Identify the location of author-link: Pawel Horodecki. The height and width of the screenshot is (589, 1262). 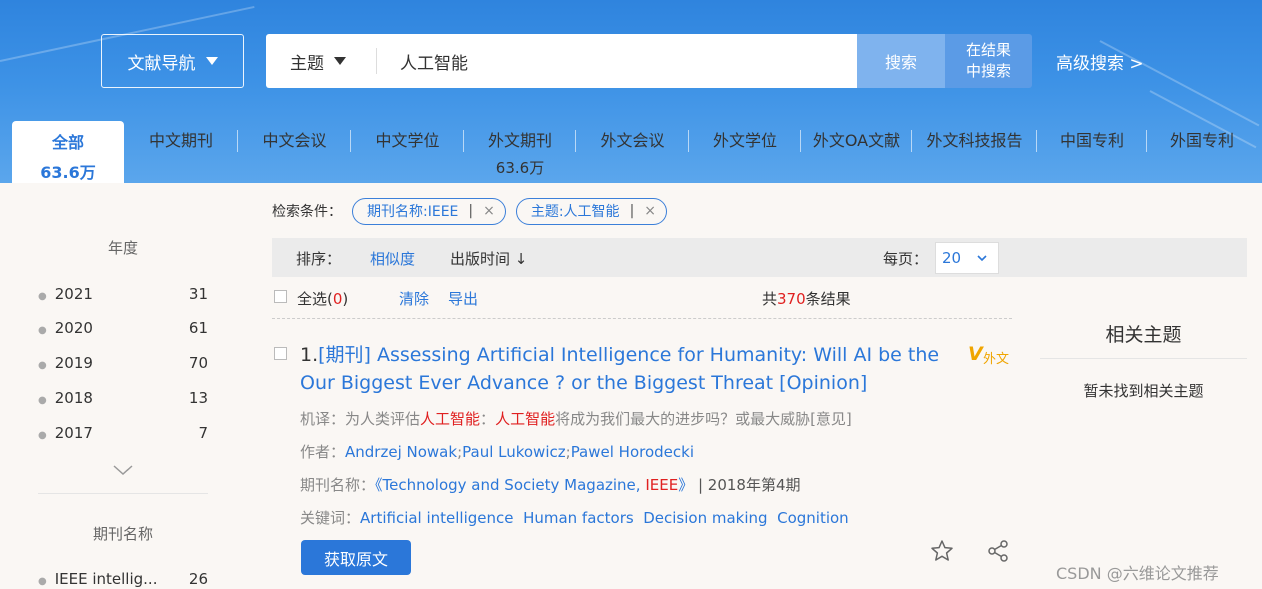
(632, 452).